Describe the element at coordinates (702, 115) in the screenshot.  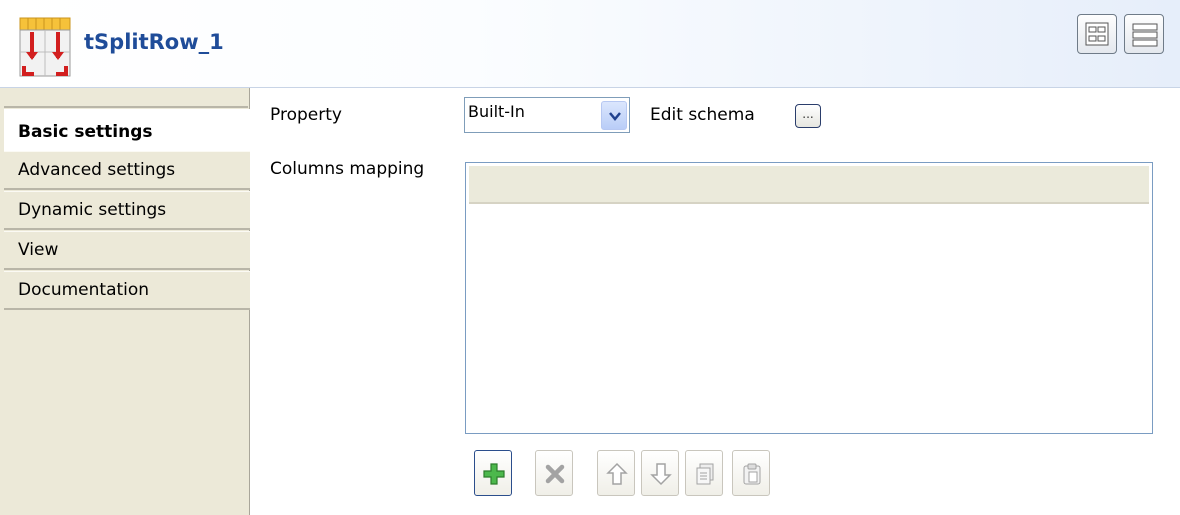
I see `edit-schema-label: Edit schema` at that location.